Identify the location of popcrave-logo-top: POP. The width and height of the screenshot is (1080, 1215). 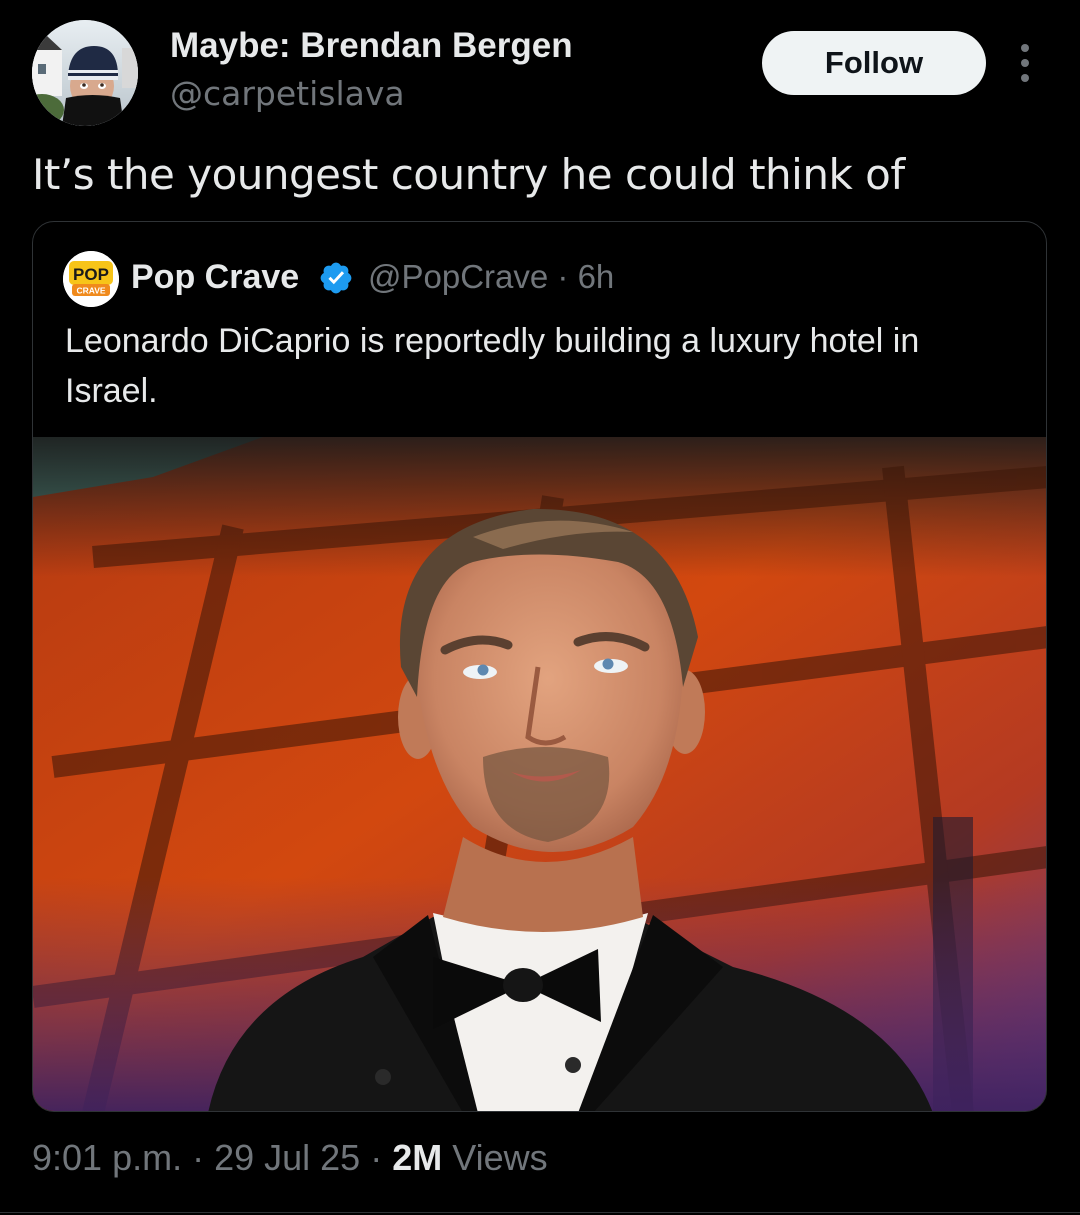
(91, 274).